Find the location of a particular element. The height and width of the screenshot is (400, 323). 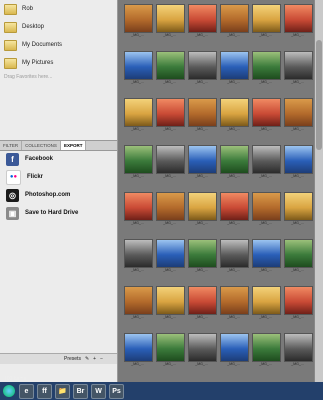

bridge-icon: Br is located at coordinates (80, 391).